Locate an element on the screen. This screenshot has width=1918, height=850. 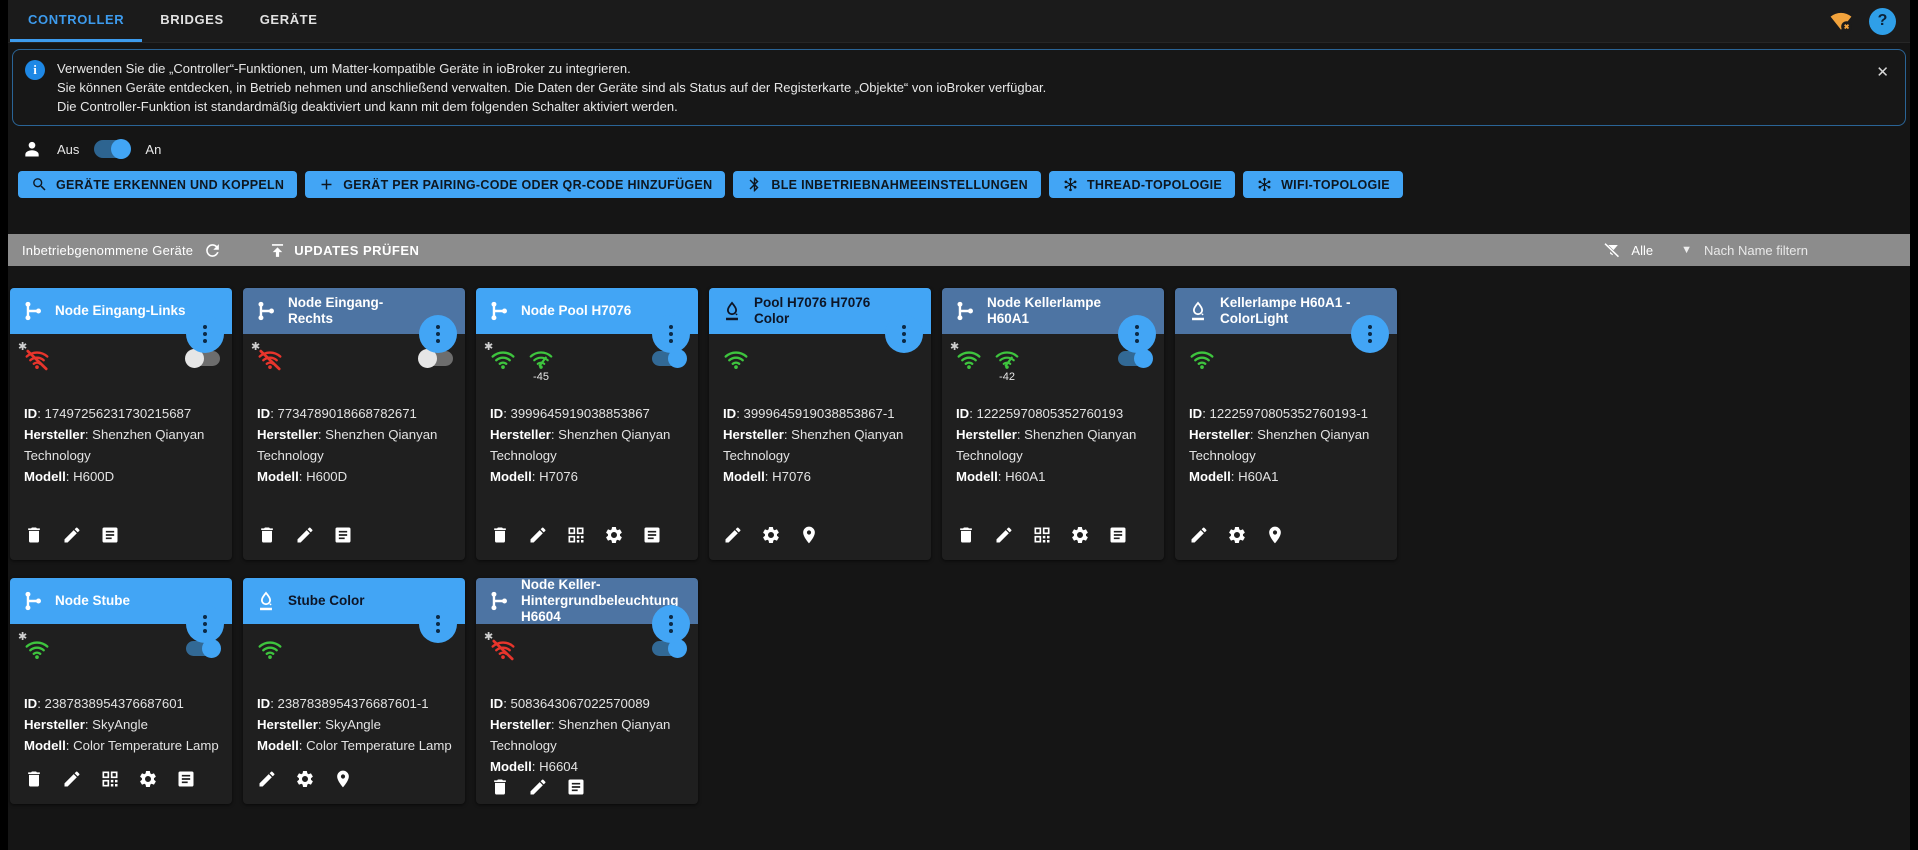
tab-controller: CONTROLLER is located at coordinates (76, 21).